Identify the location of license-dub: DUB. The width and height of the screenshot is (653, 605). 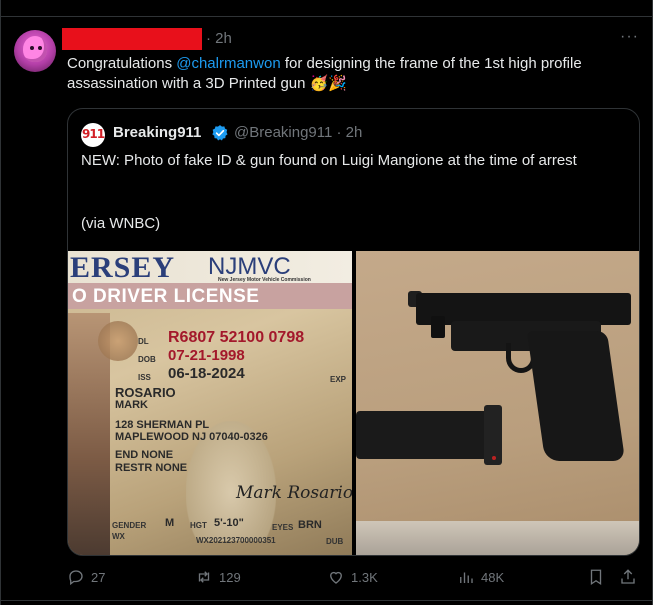
(335, 541).